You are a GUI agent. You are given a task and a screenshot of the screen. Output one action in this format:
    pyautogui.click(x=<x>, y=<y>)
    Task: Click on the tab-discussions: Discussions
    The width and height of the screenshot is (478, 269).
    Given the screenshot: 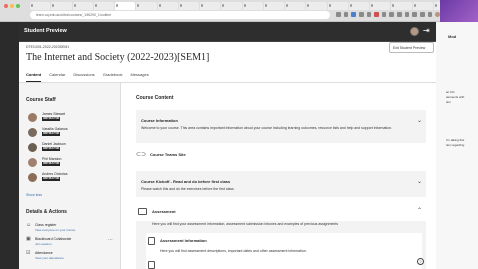 What is the action you would take?
    pyautogui.click(x=83, y=77)
    